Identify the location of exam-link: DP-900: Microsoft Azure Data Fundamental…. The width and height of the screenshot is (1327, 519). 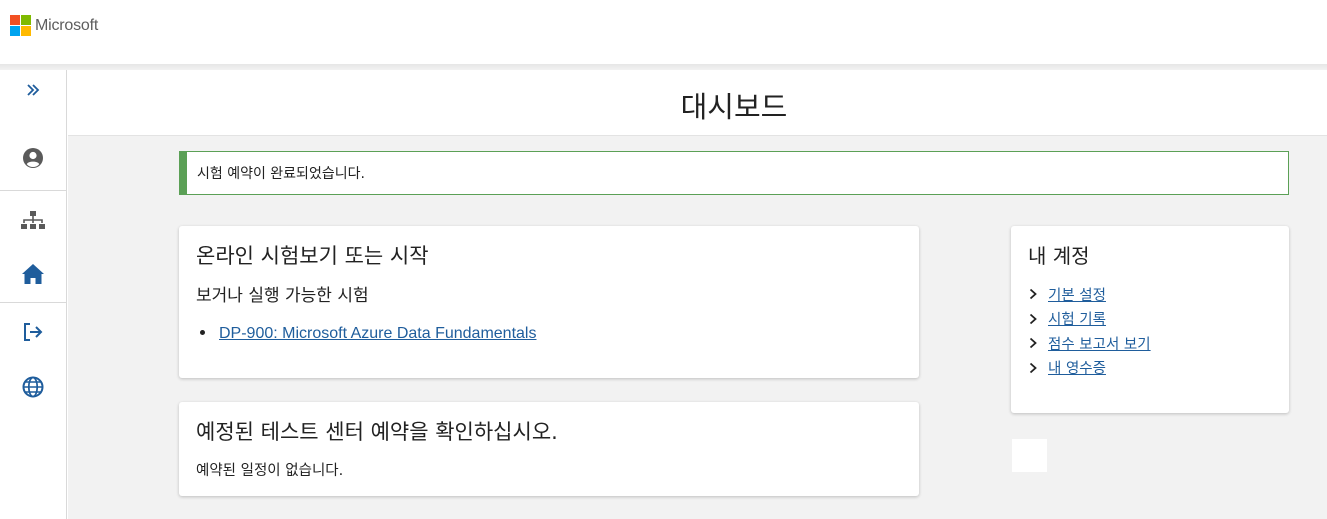
(377, 333).